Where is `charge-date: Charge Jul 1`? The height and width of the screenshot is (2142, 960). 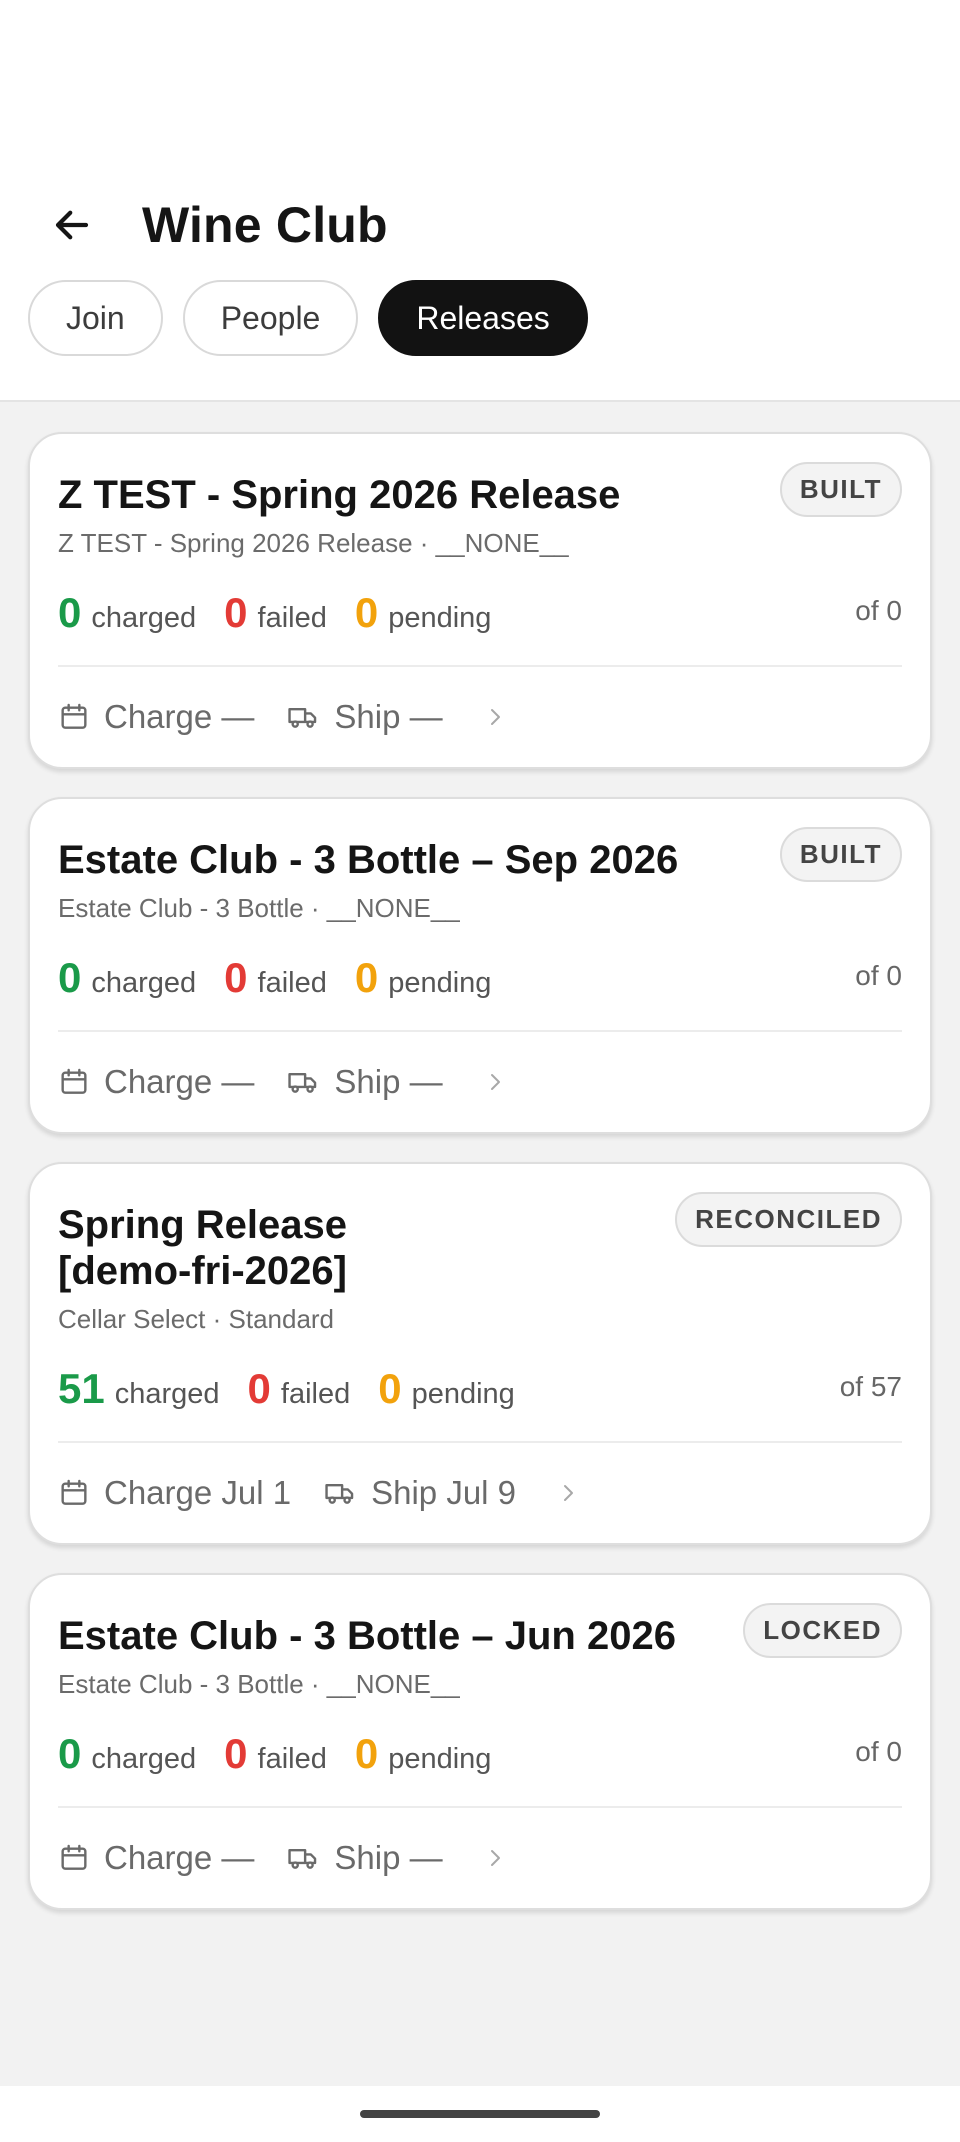 charge-date: Charge Jul 1 is located at coordinates (174, 1493).